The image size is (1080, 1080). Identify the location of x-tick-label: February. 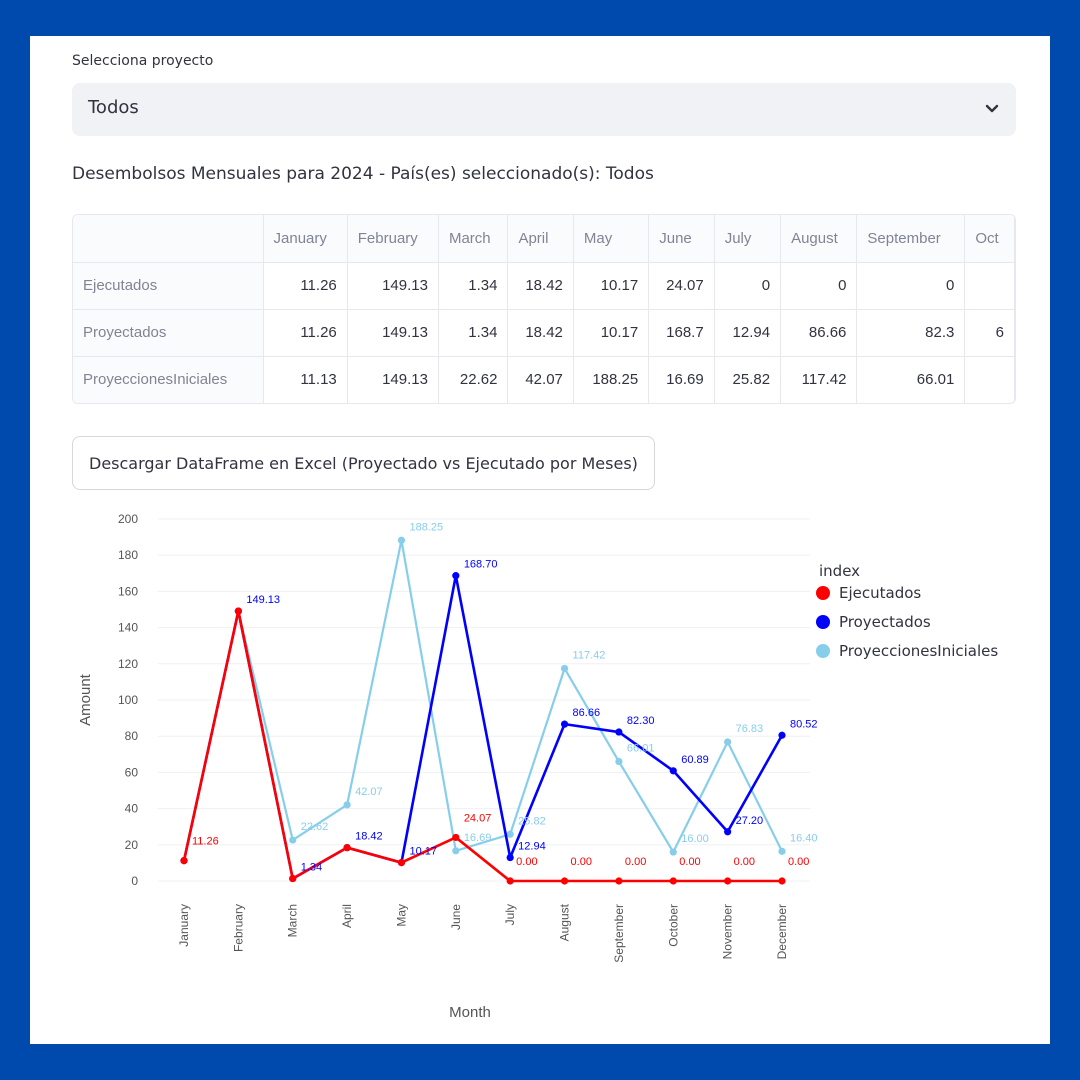
(238, 928).